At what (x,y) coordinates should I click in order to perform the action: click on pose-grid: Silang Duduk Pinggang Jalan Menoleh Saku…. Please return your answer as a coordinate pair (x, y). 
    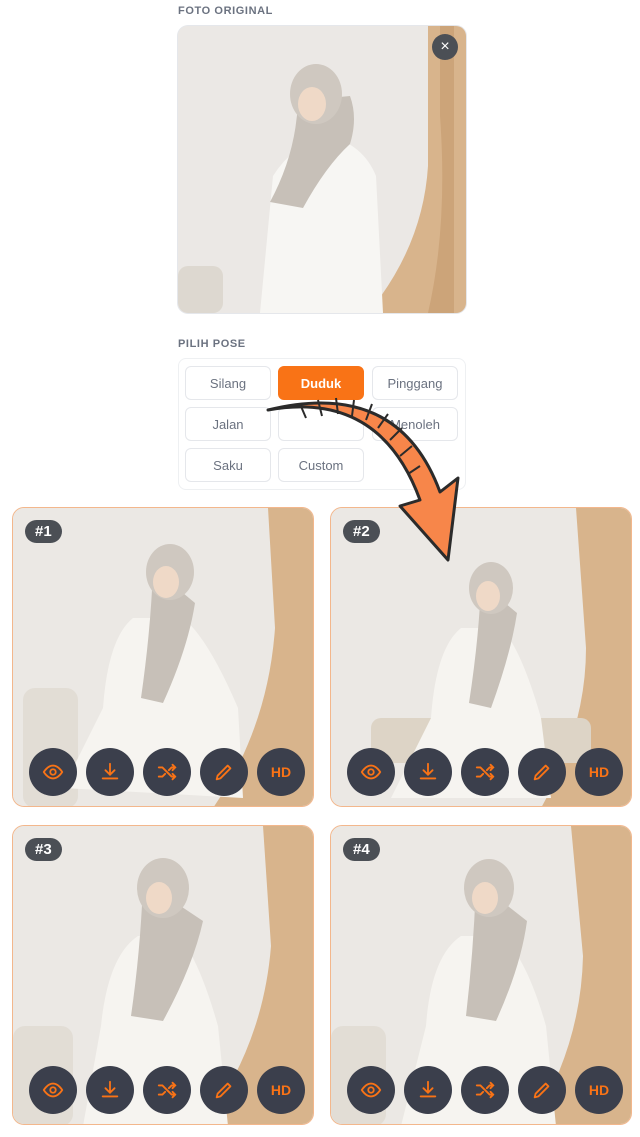
    Looking at the image, I should click on (322, 424).